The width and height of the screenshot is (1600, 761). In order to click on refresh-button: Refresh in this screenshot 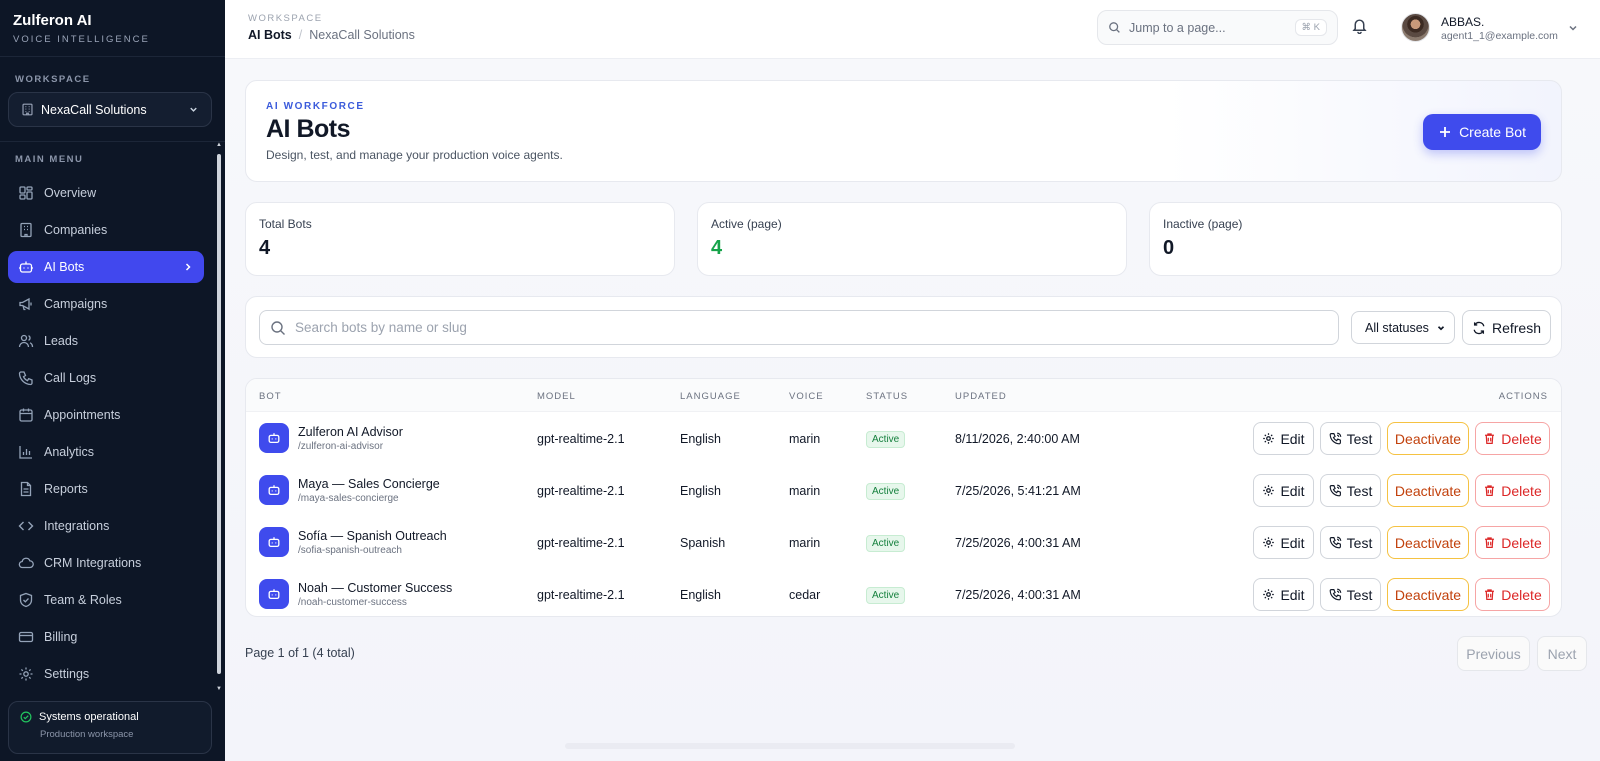, I will do `click(1506, 327)`.